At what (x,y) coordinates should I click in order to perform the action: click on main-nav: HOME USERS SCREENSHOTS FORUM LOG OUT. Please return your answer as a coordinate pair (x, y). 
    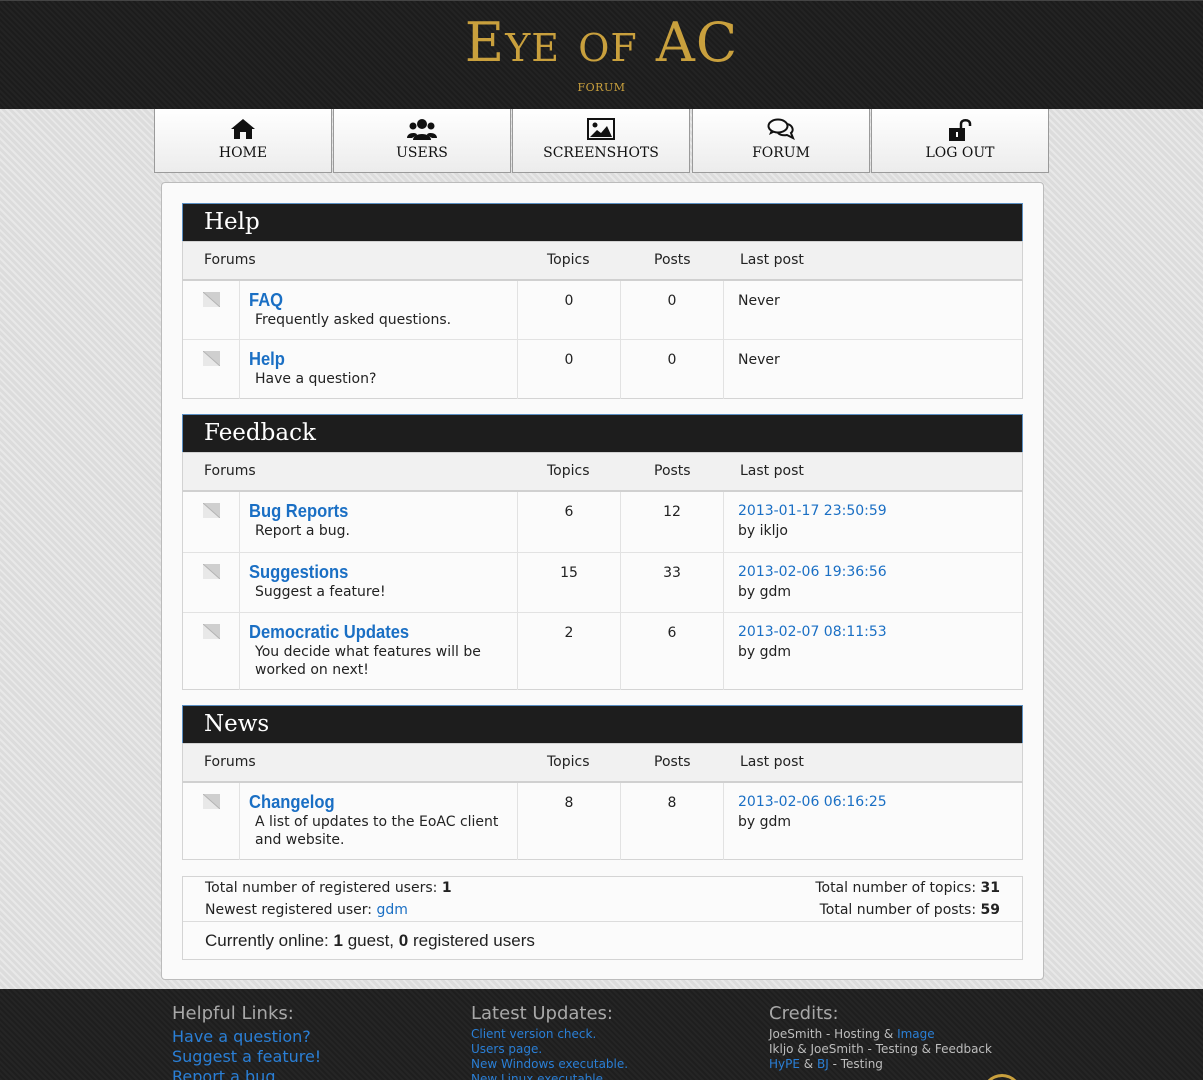
    Looking at the image, I should click on (601, 141).